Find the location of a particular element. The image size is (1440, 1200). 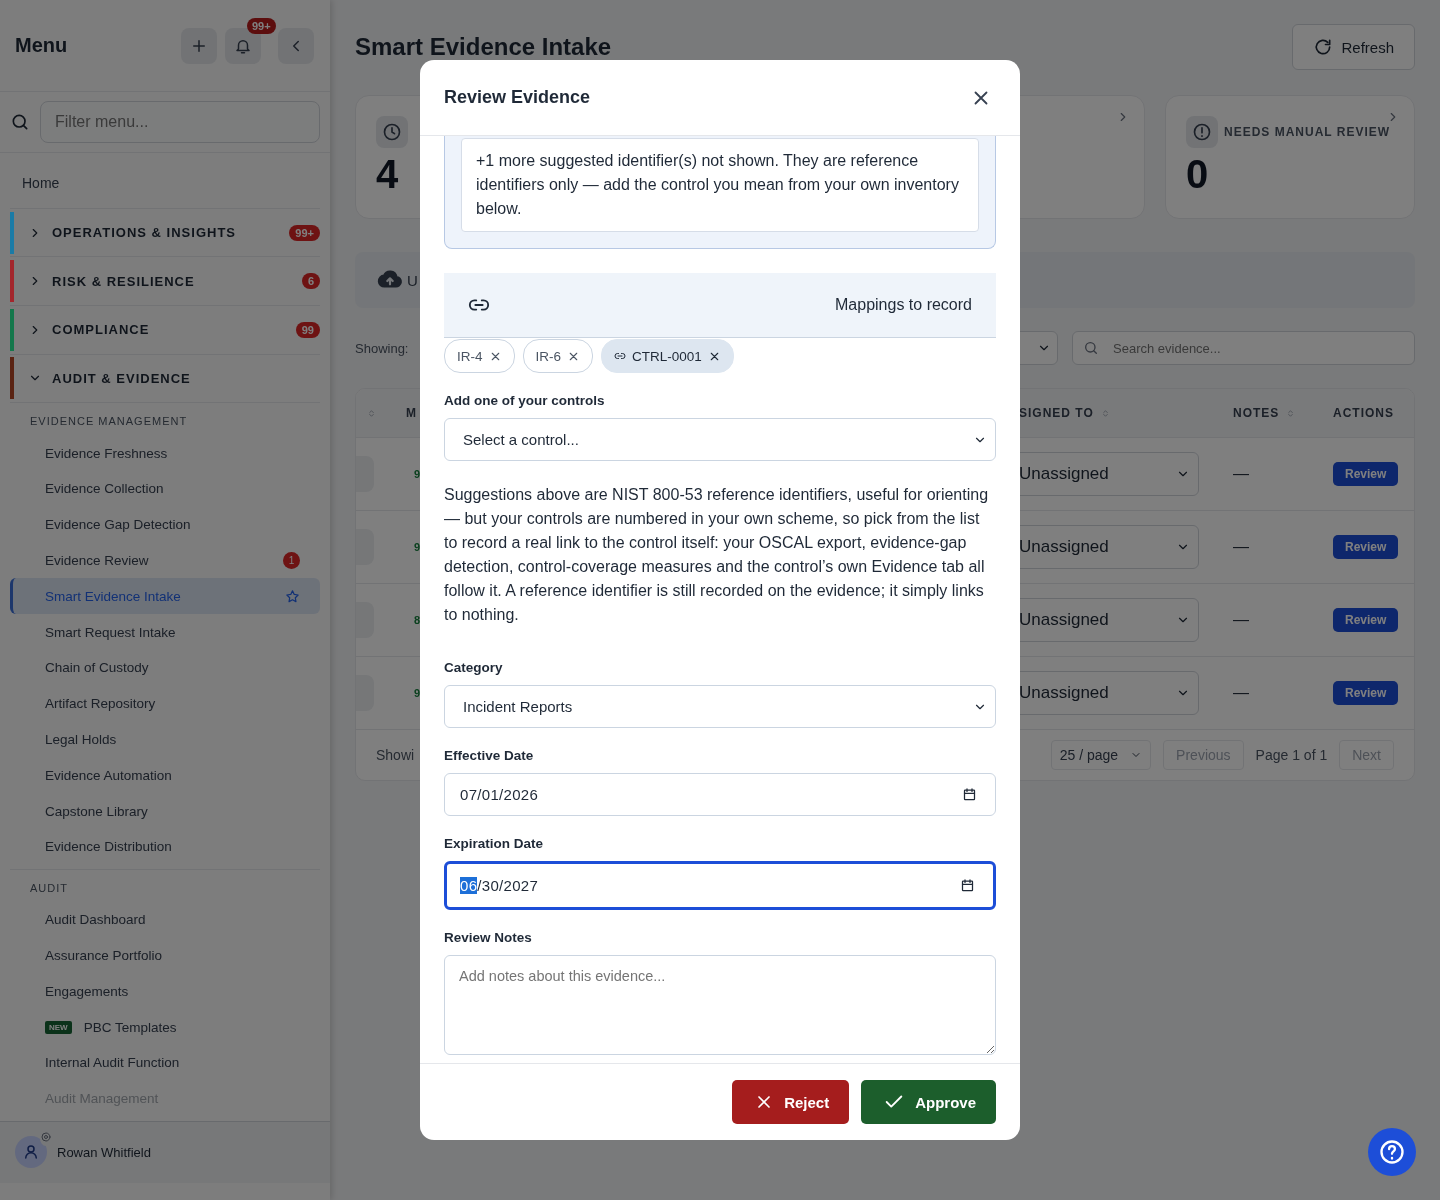

sidebar-item: Audit Dashboard is located at coordinates (165, 919).